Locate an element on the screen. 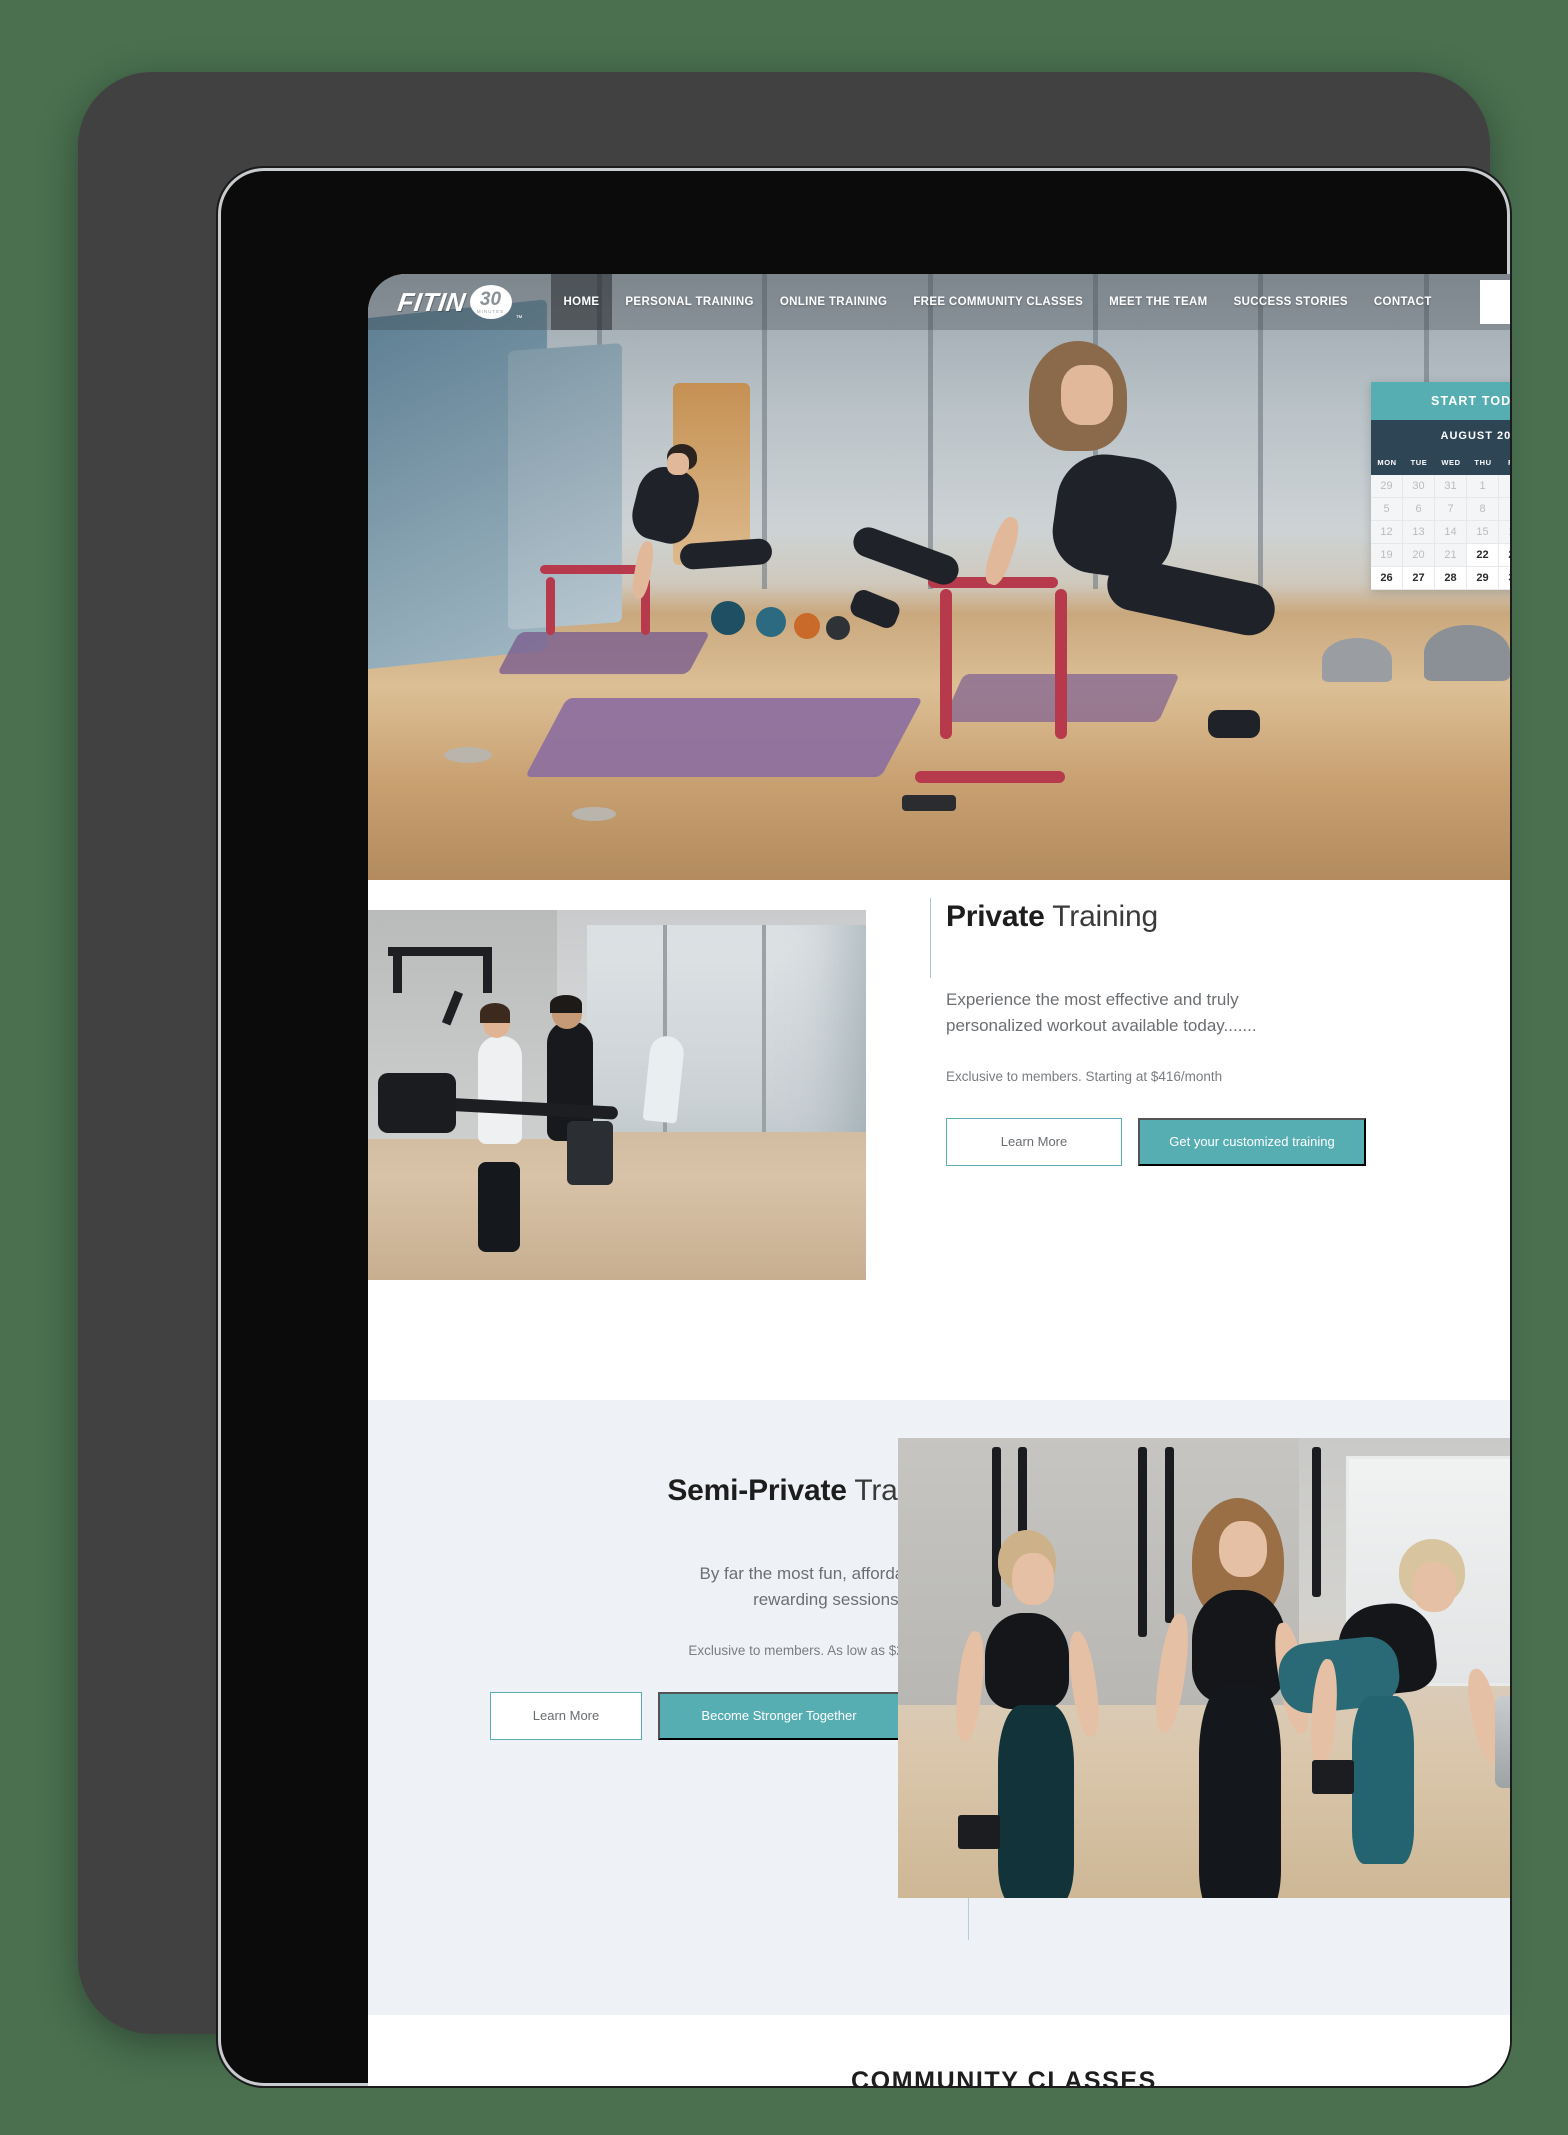  person-left-face is located at coordinates (1032, 1579).